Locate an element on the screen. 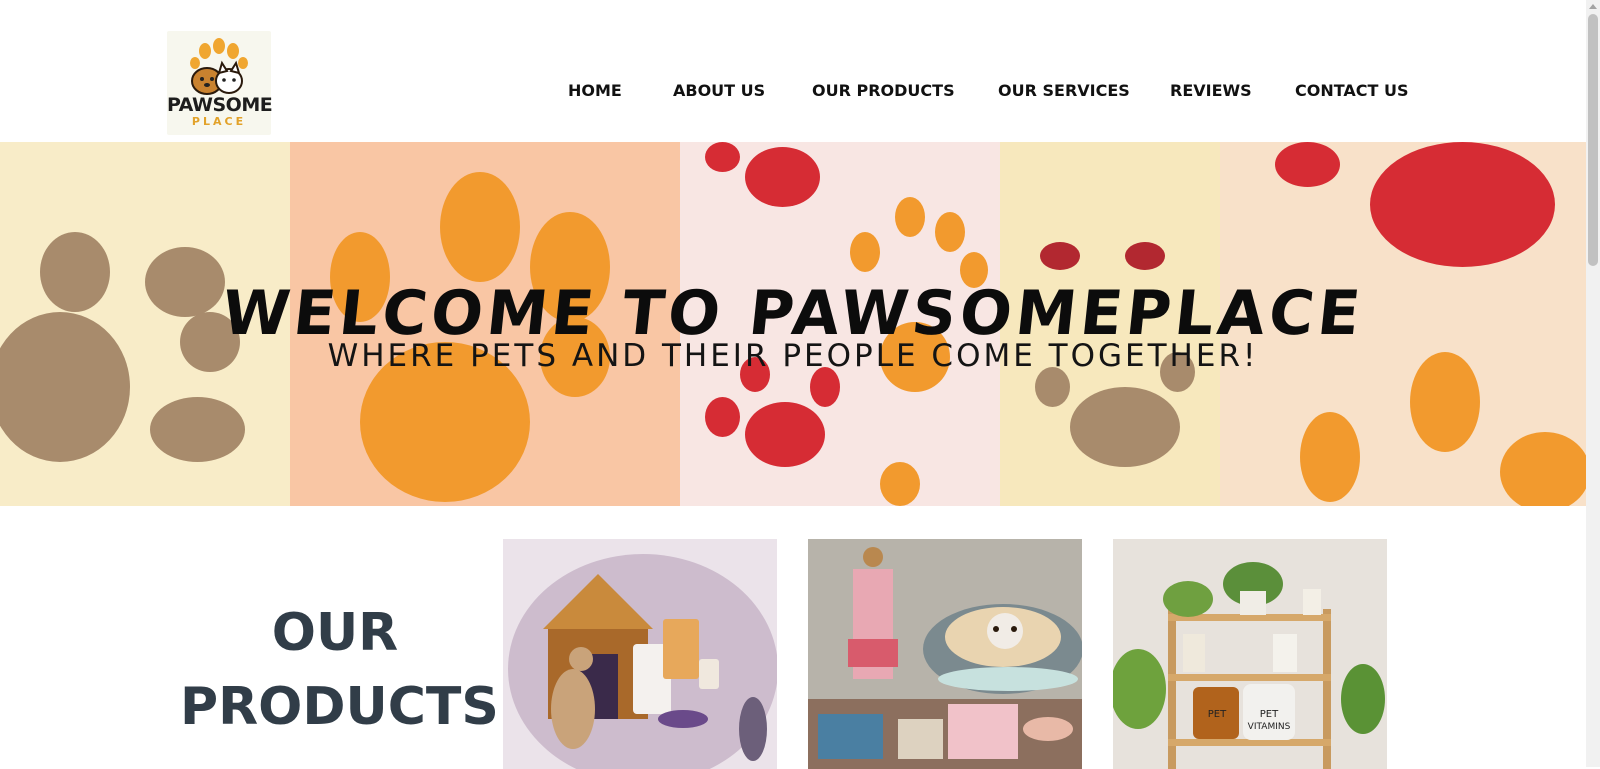 The image size is (1600, 769). pet-food-and-house-illustration-icon is located at coordinates (640, 654).